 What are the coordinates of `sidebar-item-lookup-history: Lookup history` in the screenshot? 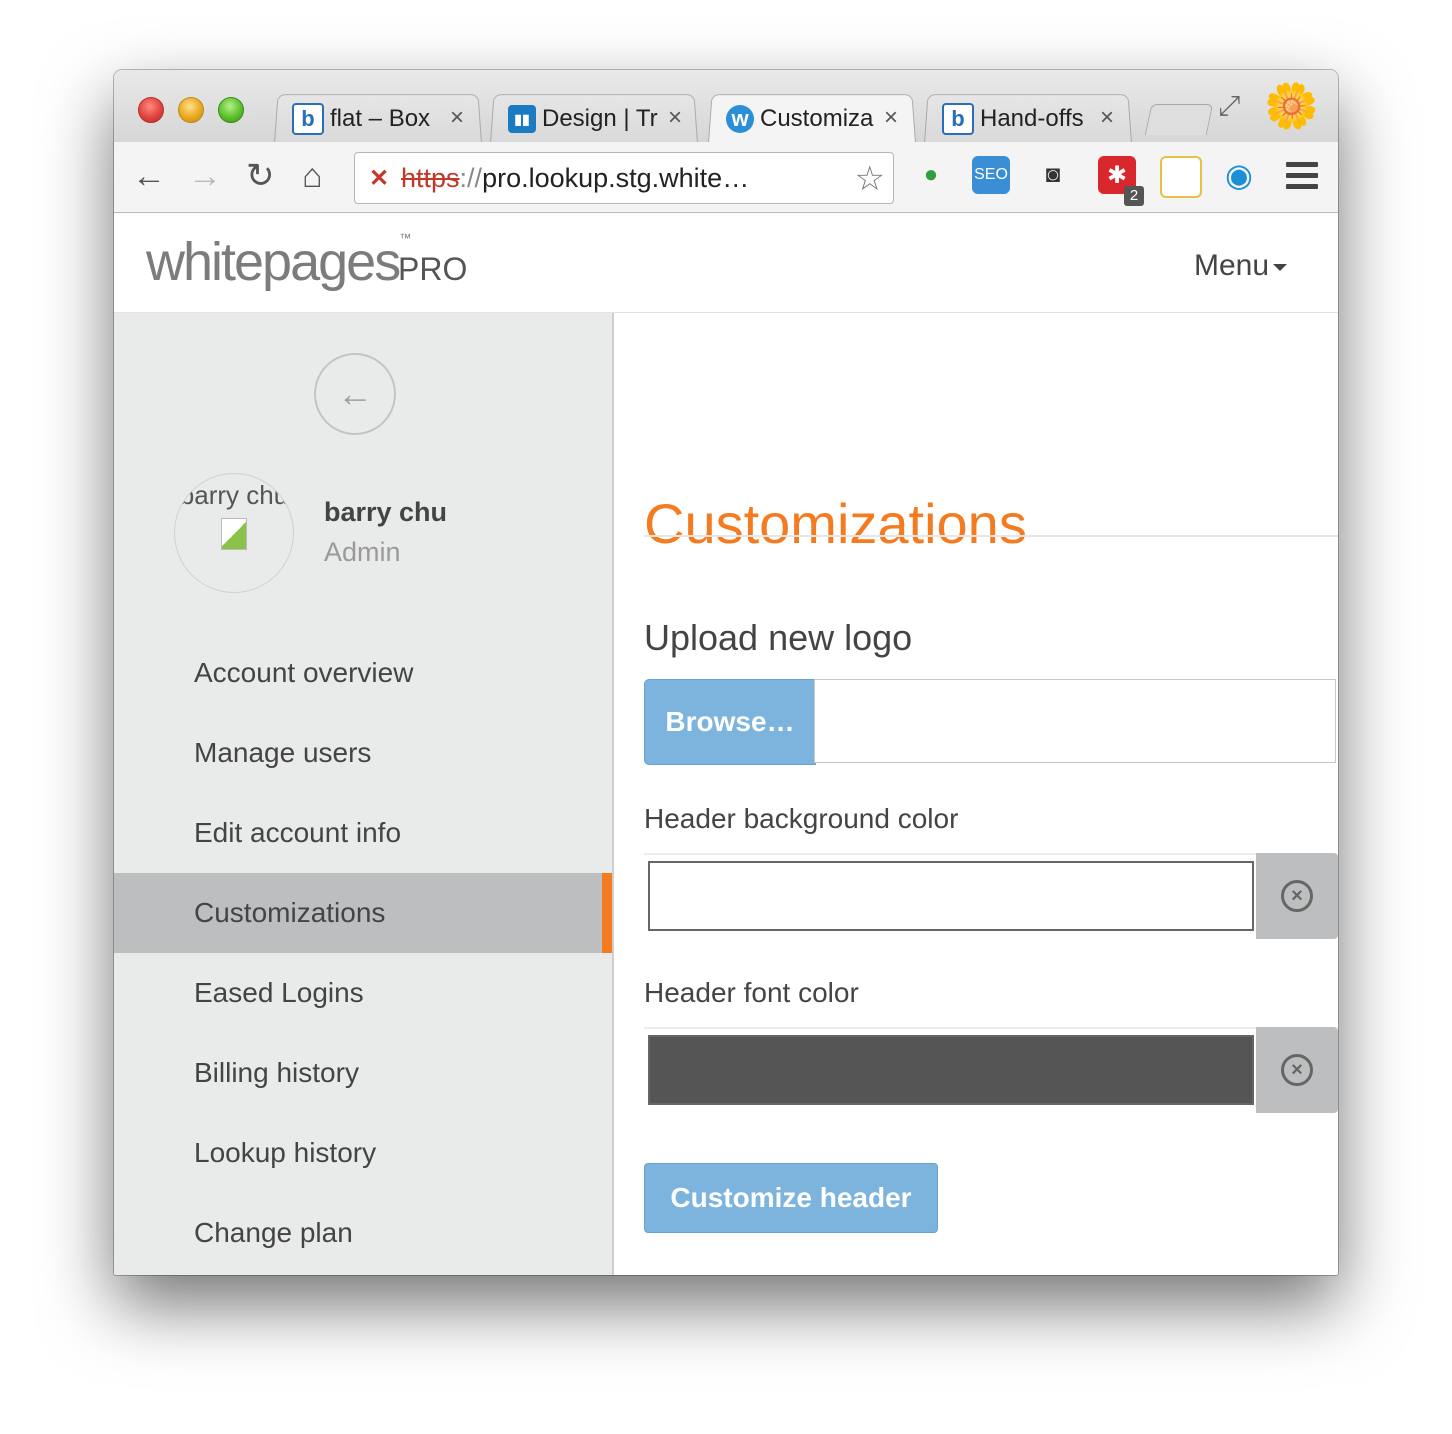 It's located at (363, 1153).